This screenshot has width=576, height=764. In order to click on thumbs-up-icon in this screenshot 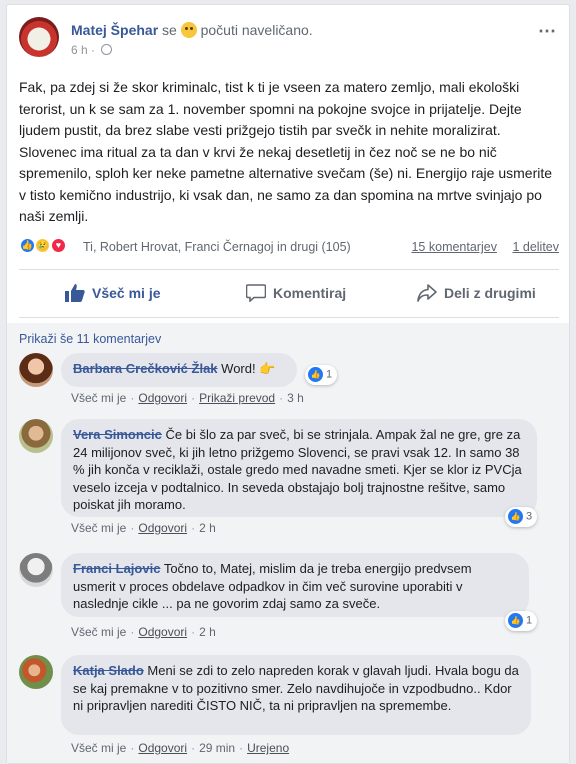, I will do `click(75, 293)`.